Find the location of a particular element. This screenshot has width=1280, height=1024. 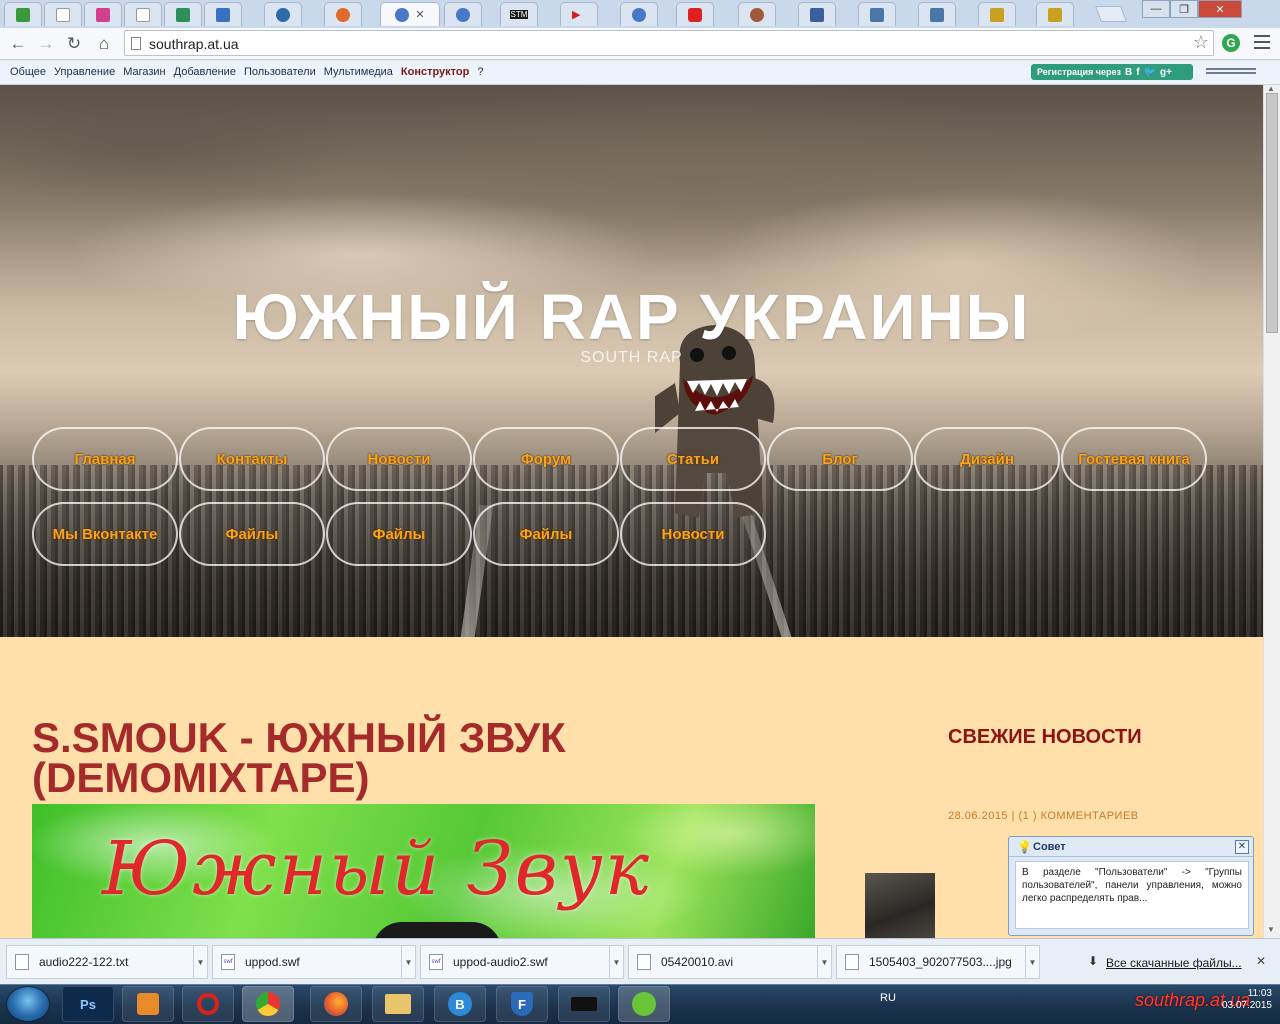

post-title-line: S.SMOUK - ЮЖНЫЙ ЗВУК is located at coordinates (332, 738).